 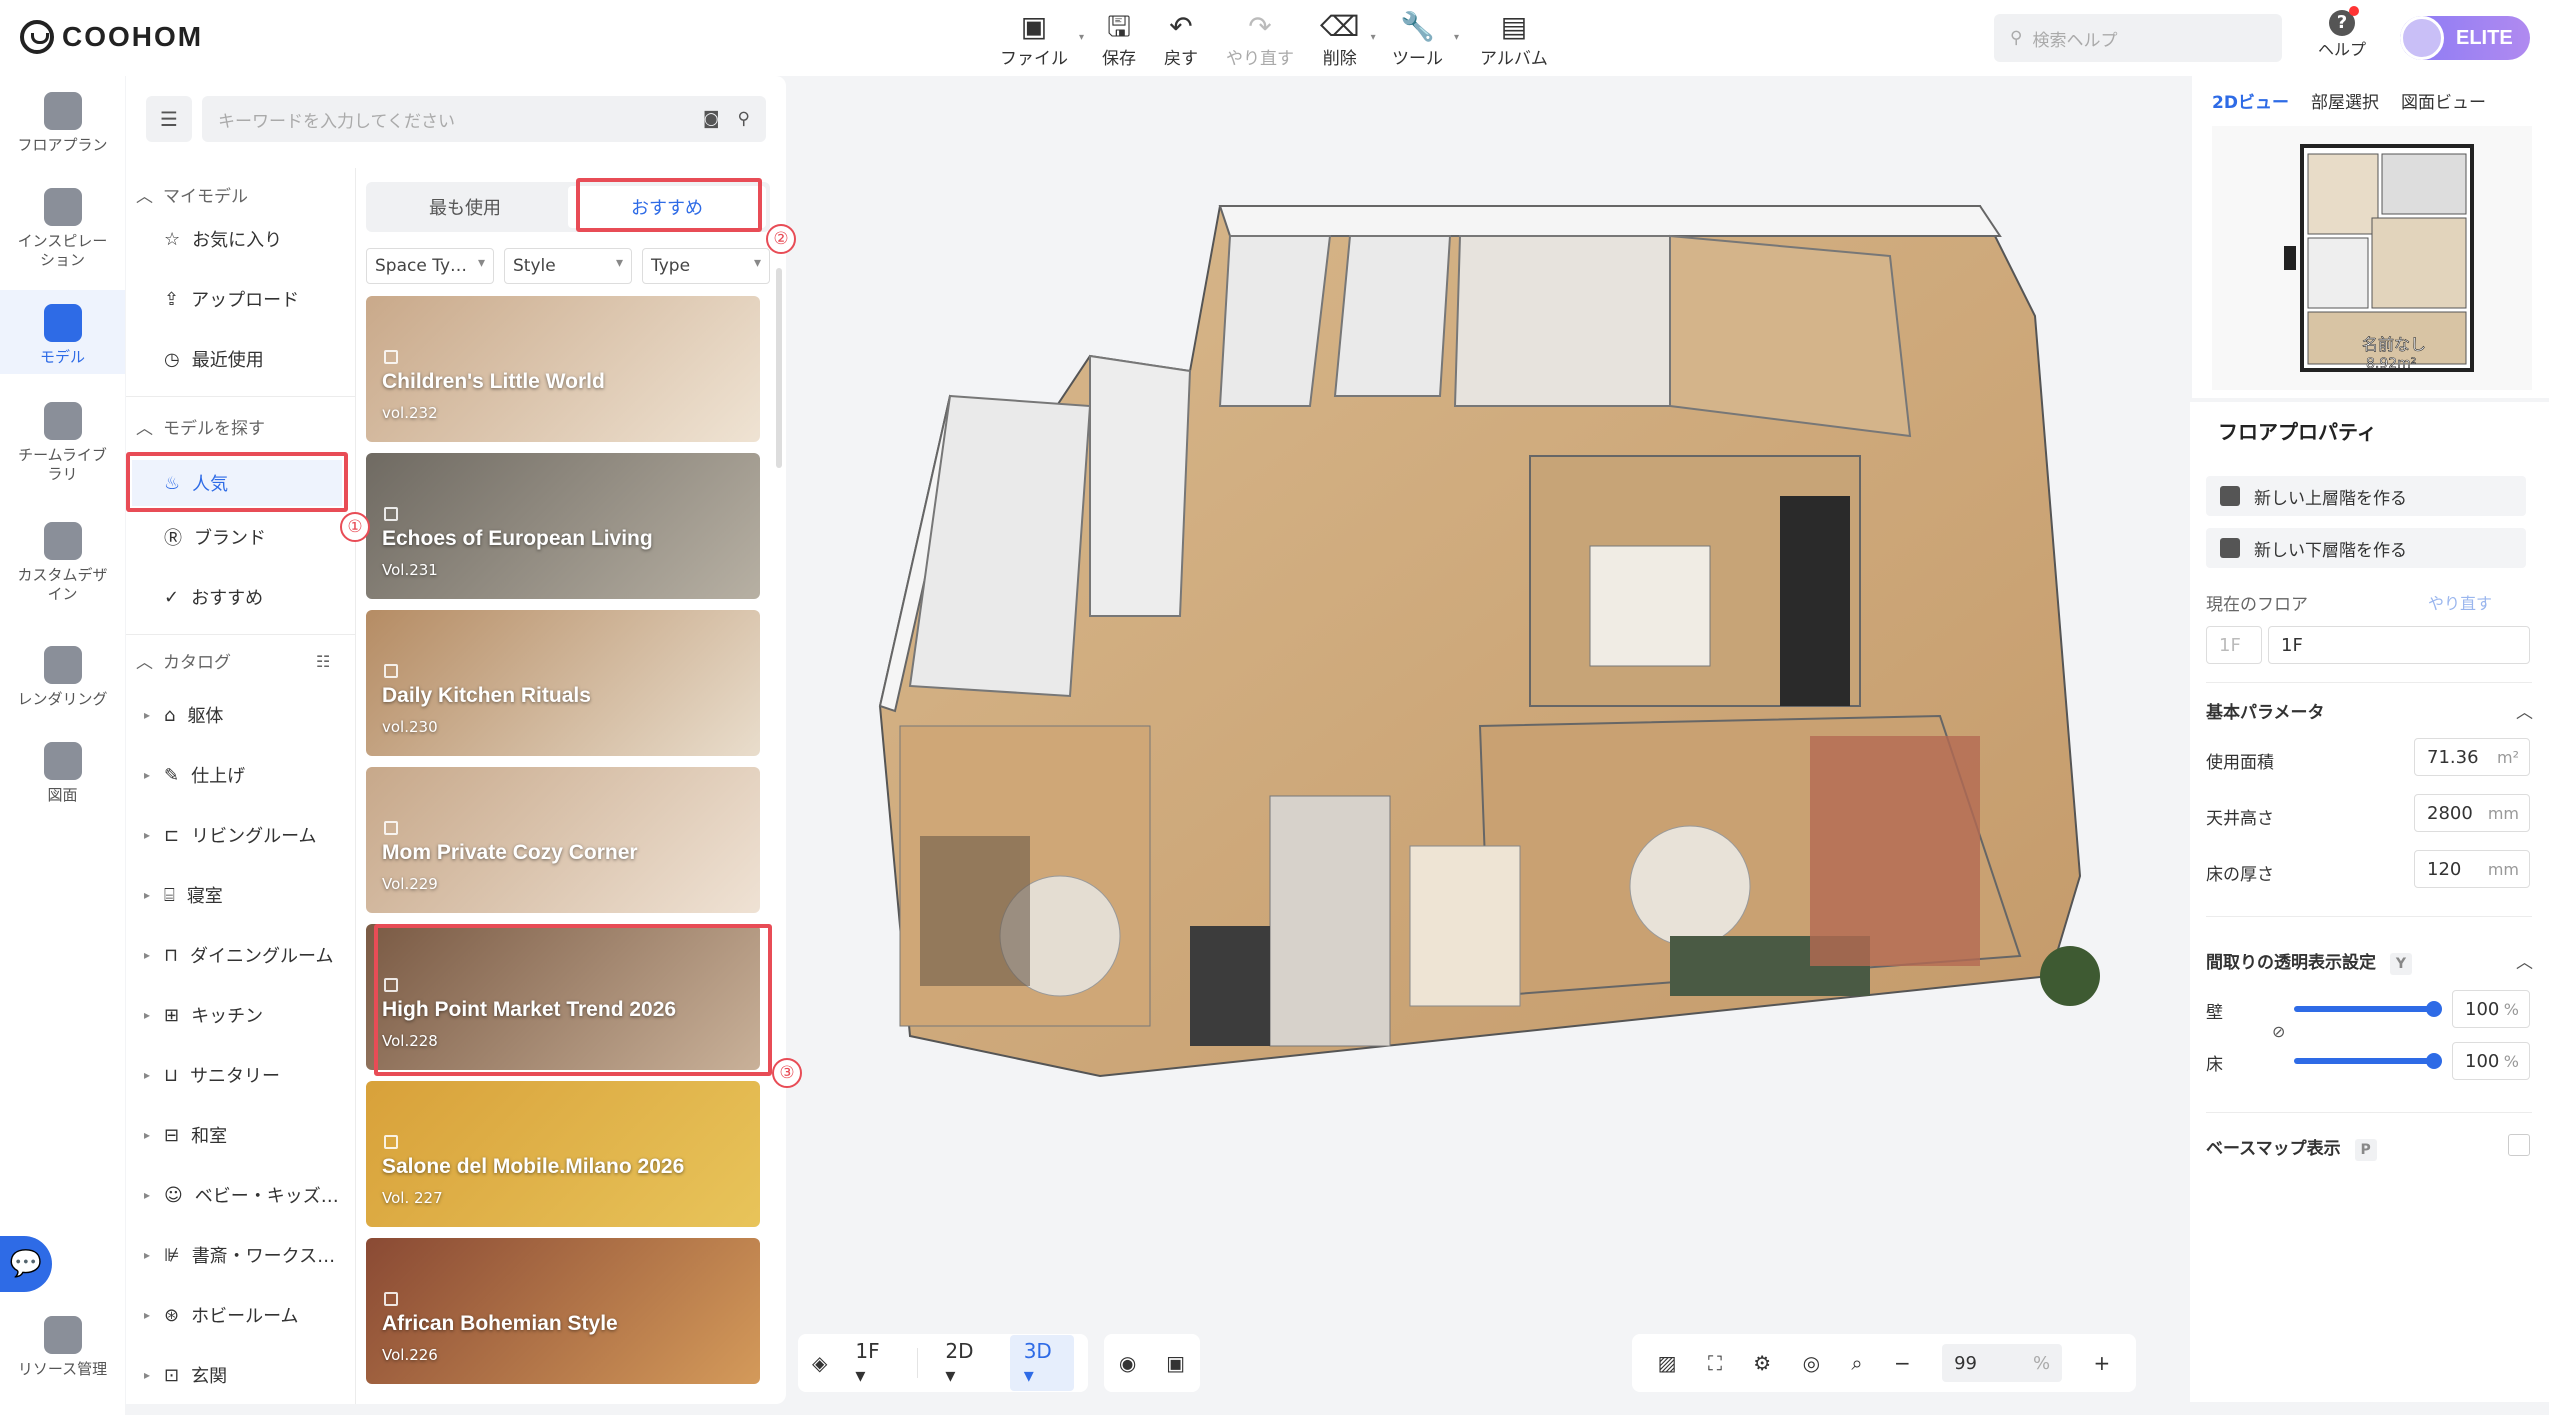 I want to click on catalog-item: ▸ ⊞ キッチン, so click(x=203, y=1015).